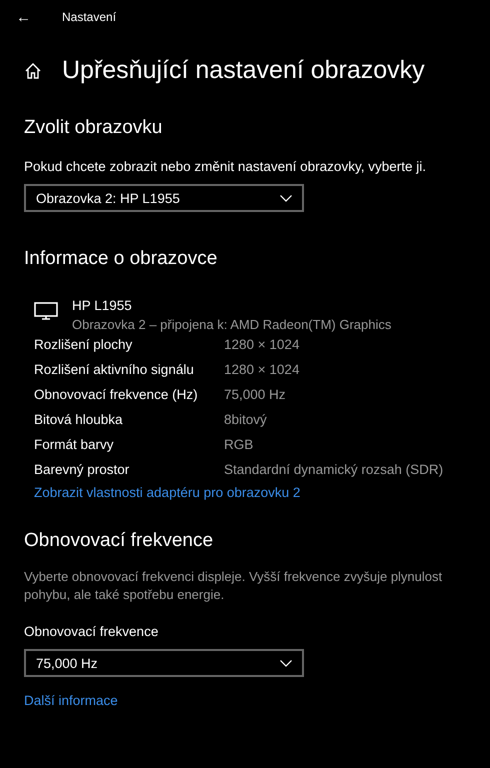  I want to click on info-label: Bitová hloubka, so click(79, 419).